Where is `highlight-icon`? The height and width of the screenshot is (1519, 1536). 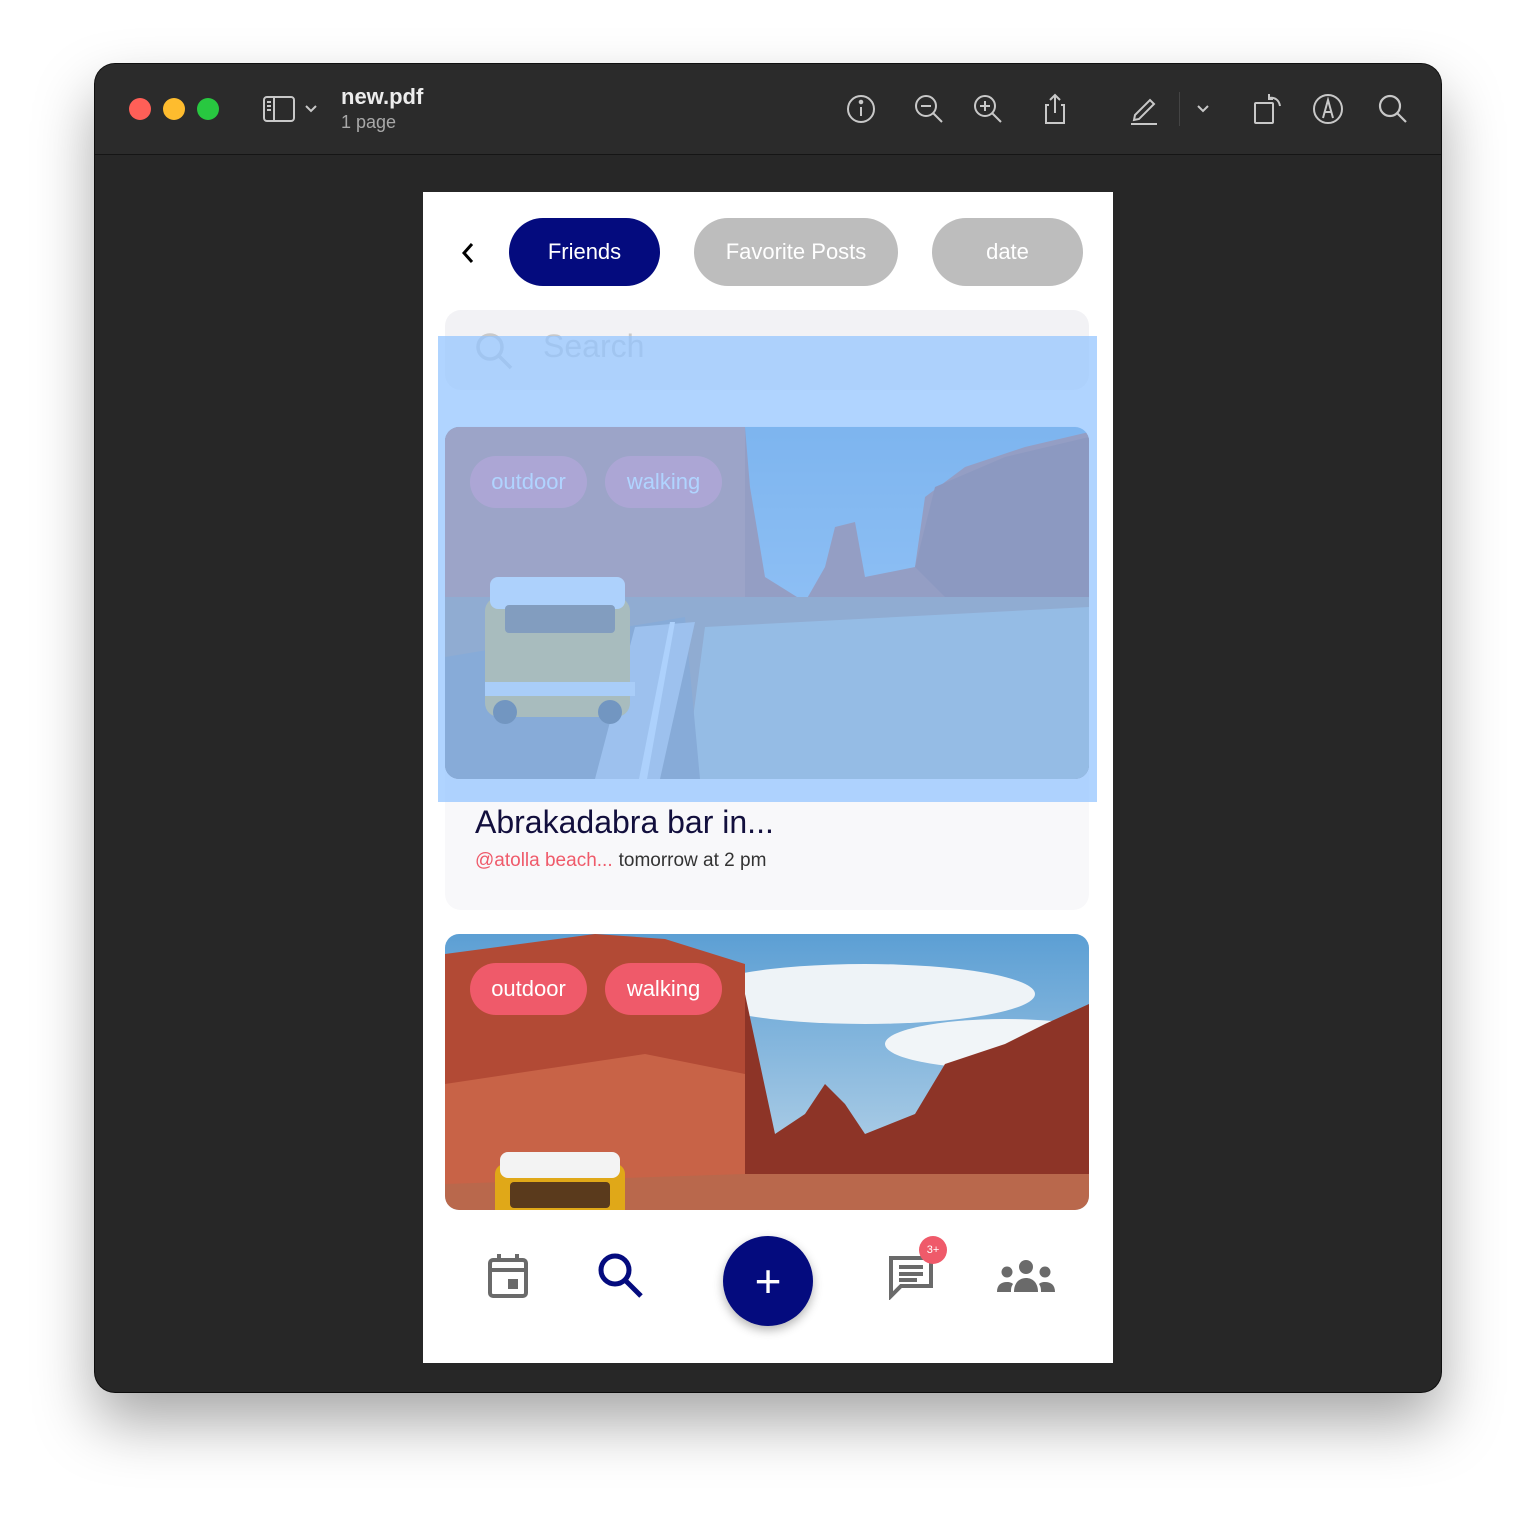 highlight-icon is located at coordinates (1144, 109).